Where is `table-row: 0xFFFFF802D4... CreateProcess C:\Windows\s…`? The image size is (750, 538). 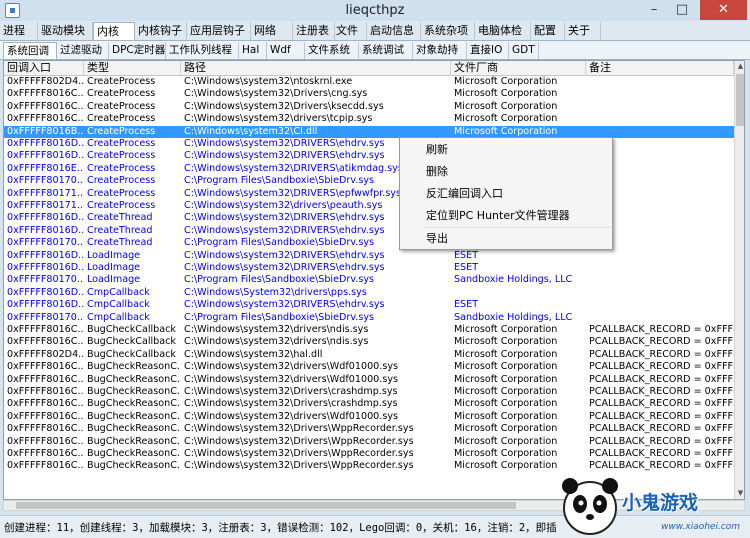
table-row: 0xFFFFF802D4... CreateProcess C:\Windows\s… is located at coordinates (369, 82).